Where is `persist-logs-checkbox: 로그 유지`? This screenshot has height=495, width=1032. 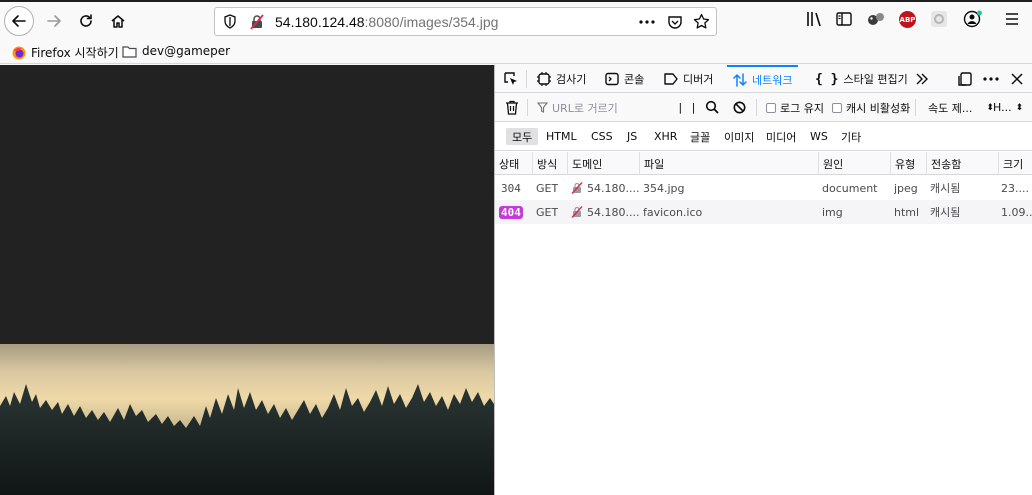 persist-logs-checkbox: 로그 유지 is located at coordinates (795, 107).